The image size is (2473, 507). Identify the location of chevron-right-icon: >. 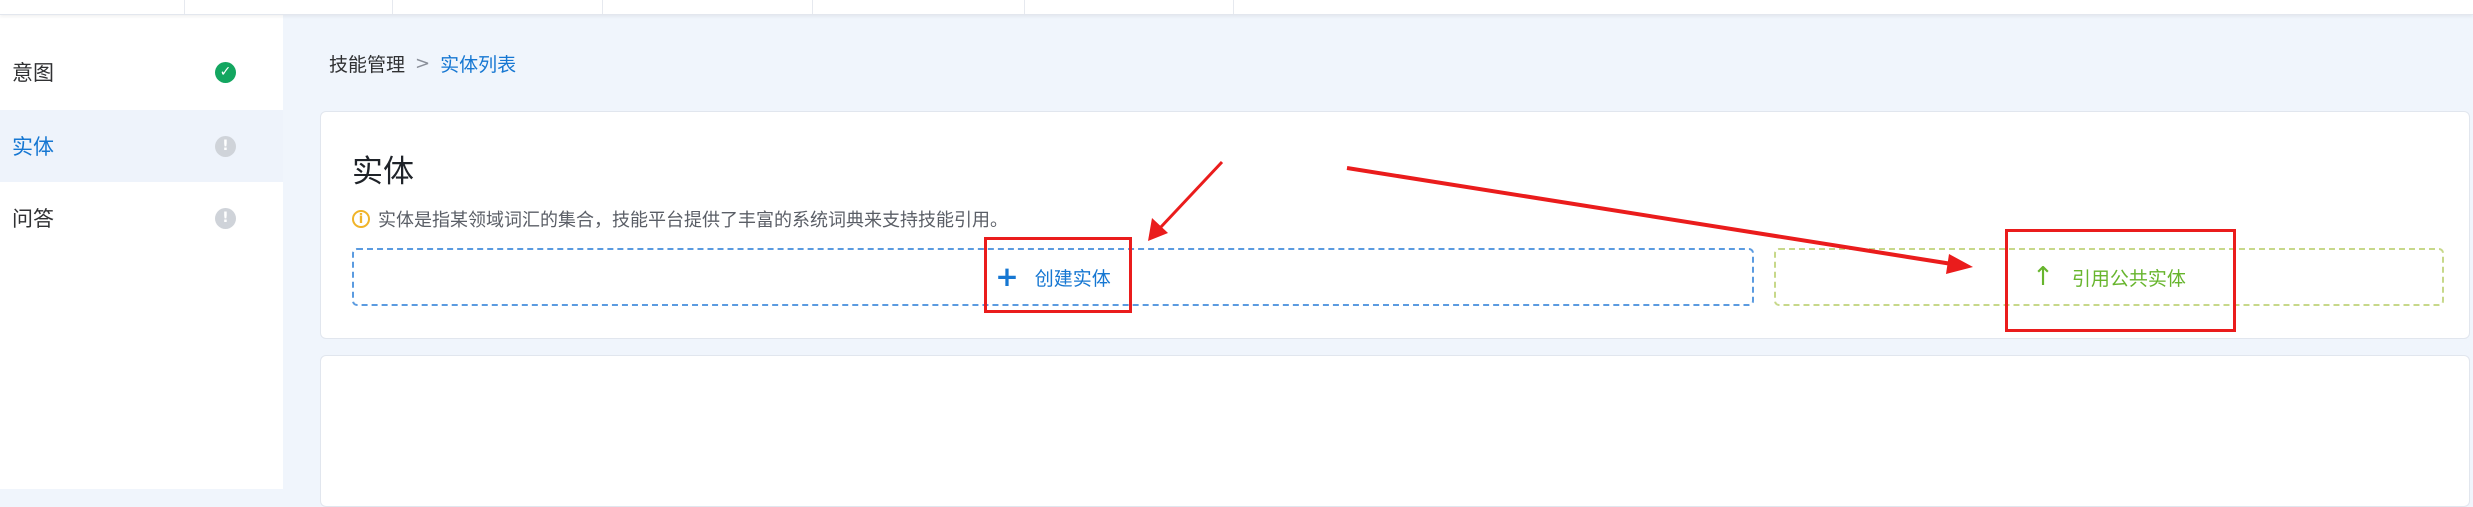
(423, 63).